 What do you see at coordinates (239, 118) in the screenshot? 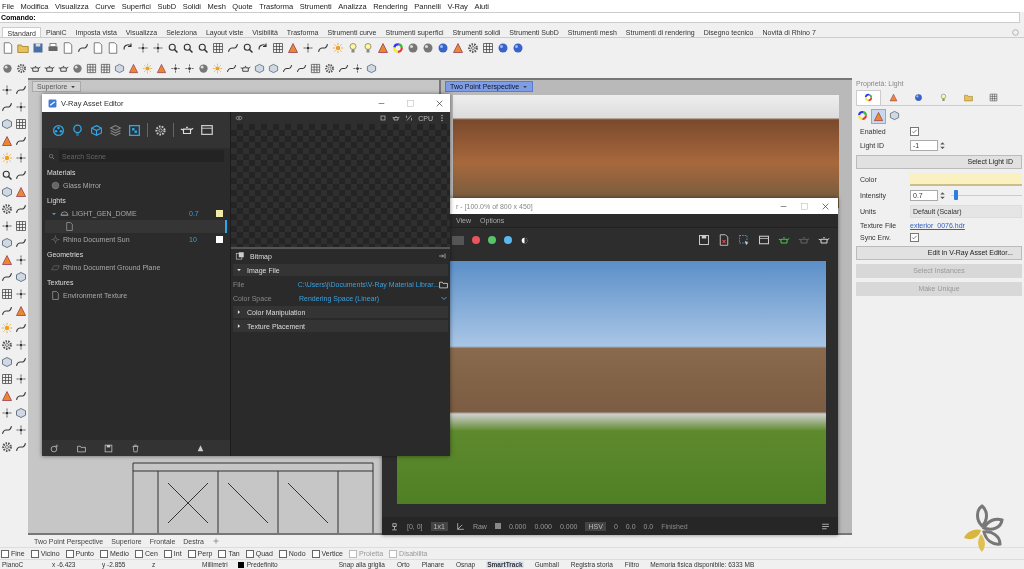
I see `eye-icon` at bounding box center [239, 118].